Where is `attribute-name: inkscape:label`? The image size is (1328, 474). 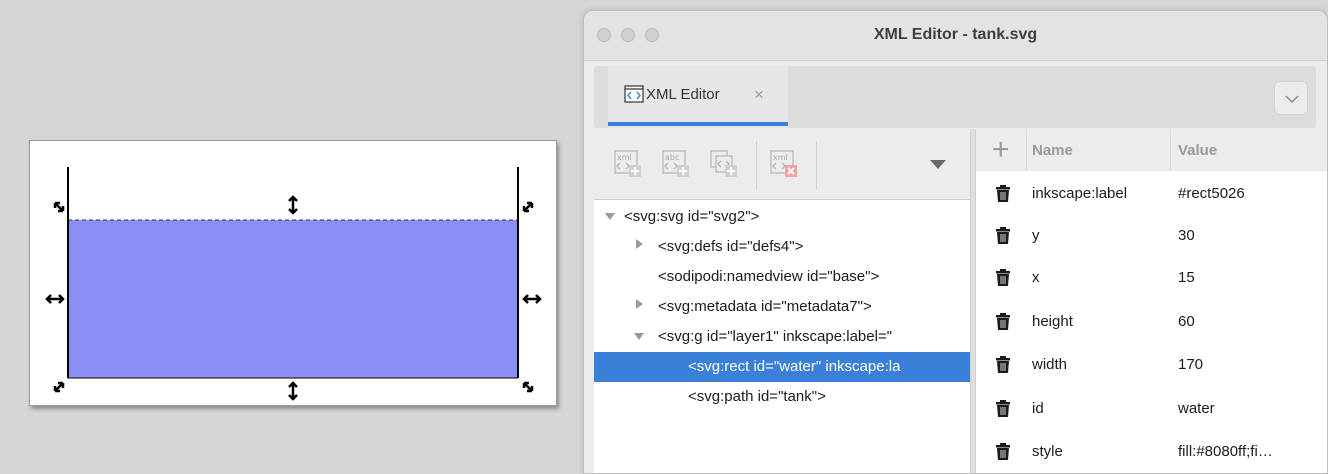
attribute-name: inkscape:label is located at coordinates (1079, 193).